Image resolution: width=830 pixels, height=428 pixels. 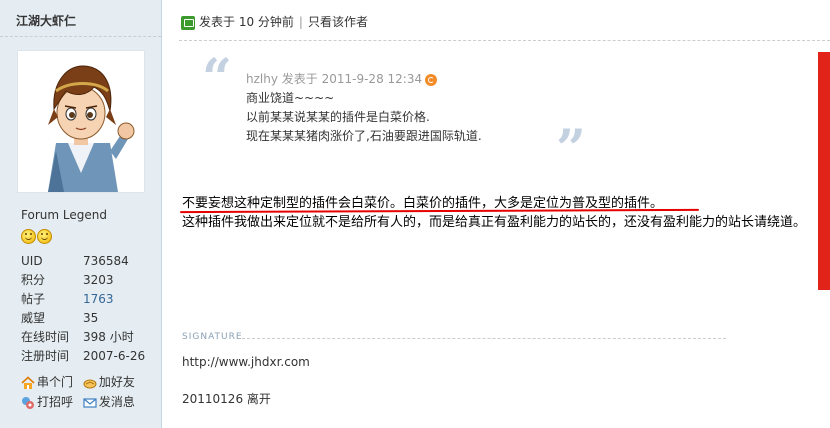 What do you see at coordinates (33, 299) in the screenshot?
I see `stat-key: 帖子` at bounding box center [33, 299].